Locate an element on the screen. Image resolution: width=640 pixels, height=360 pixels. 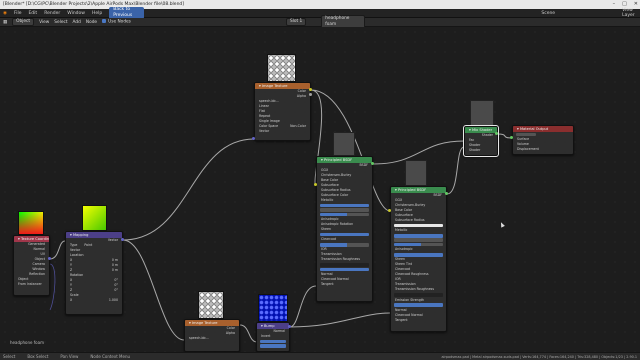
row-clearcoat: Clearcoat is located at coordinates (344, 239).